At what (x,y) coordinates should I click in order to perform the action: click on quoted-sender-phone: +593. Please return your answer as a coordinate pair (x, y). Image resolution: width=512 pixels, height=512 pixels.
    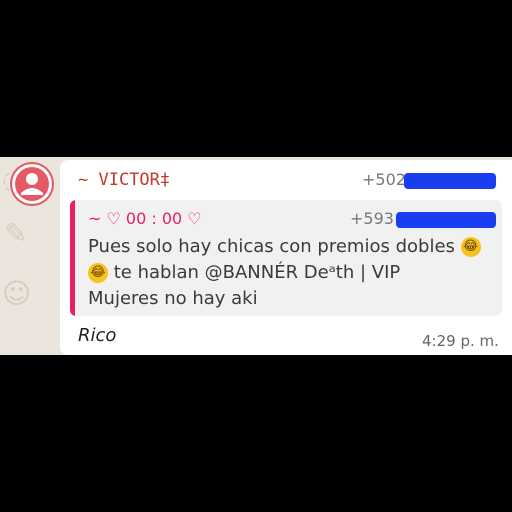
    Looking at the image, I should click on (372, 218).